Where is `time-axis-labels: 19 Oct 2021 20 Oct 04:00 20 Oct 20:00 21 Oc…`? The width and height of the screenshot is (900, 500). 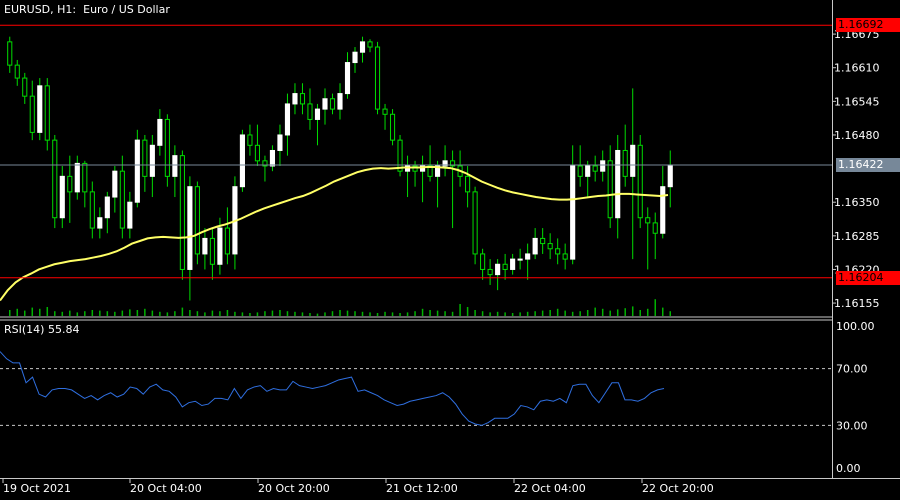 time-axis-labels: 19 Oct 2021 20 Oct 04:00 20 Oct 20:00 21 Oc… is located at coordinates (358, 486).